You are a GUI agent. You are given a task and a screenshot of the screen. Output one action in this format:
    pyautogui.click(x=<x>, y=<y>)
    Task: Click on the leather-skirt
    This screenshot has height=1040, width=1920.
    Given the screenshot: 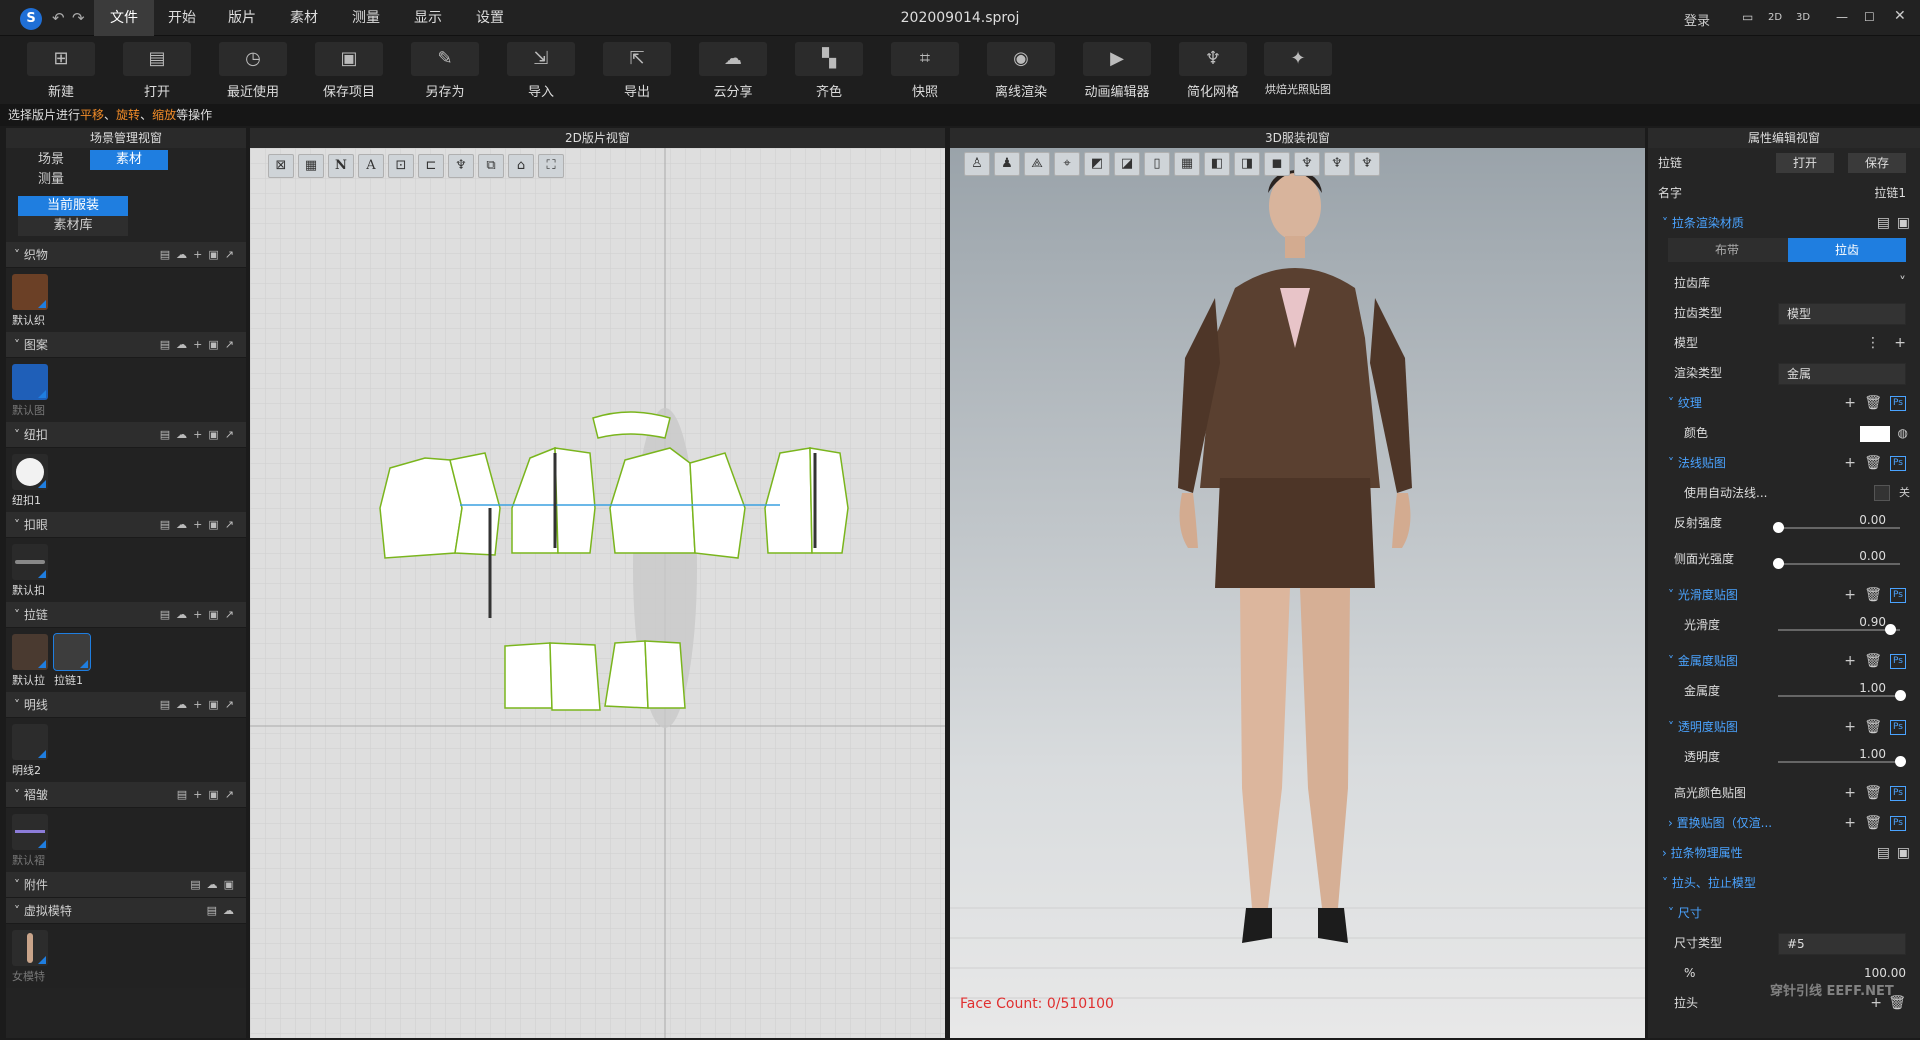 What is the action you would take?
    pyautogui.click(x=1295, y=533)
    